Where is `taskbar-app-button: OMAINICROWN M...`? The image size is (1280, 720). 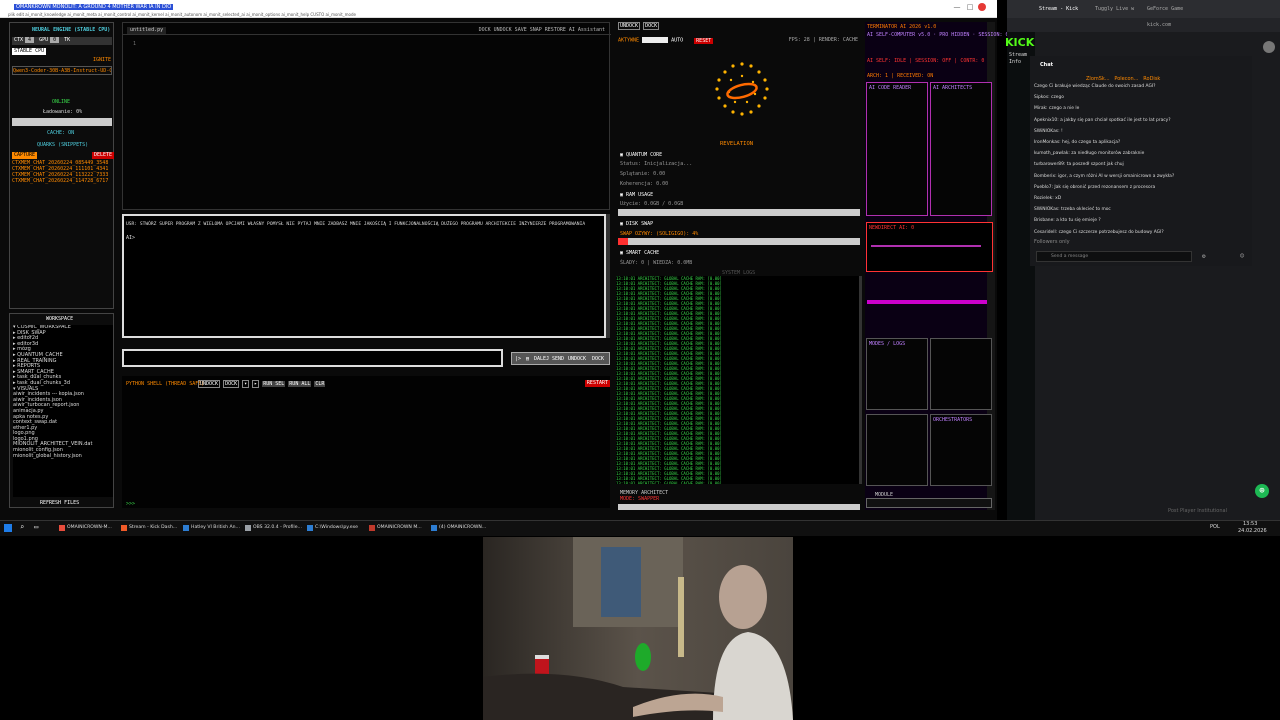 taskbar-app-button: OMAINICROWN M... is located at coordinates (395, 528).